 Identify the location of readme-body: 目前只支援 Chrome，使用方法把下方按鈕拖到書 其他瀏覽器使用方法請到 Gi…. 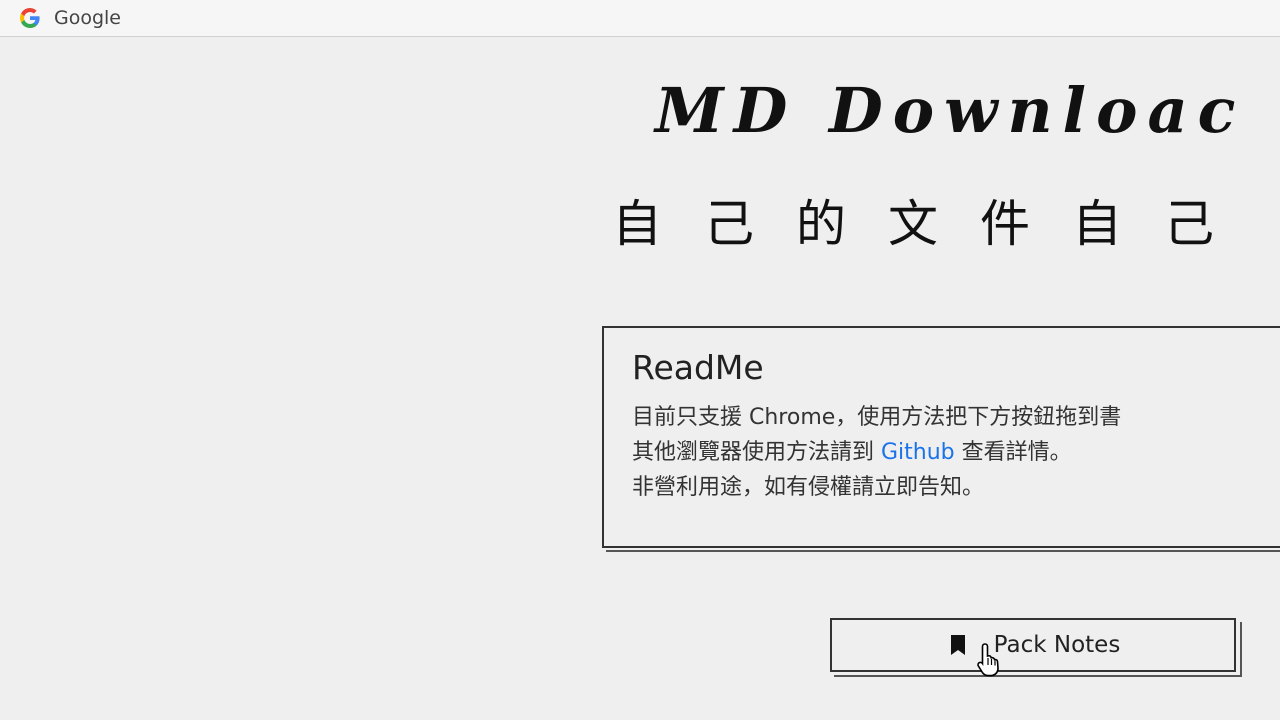
(876, 452).